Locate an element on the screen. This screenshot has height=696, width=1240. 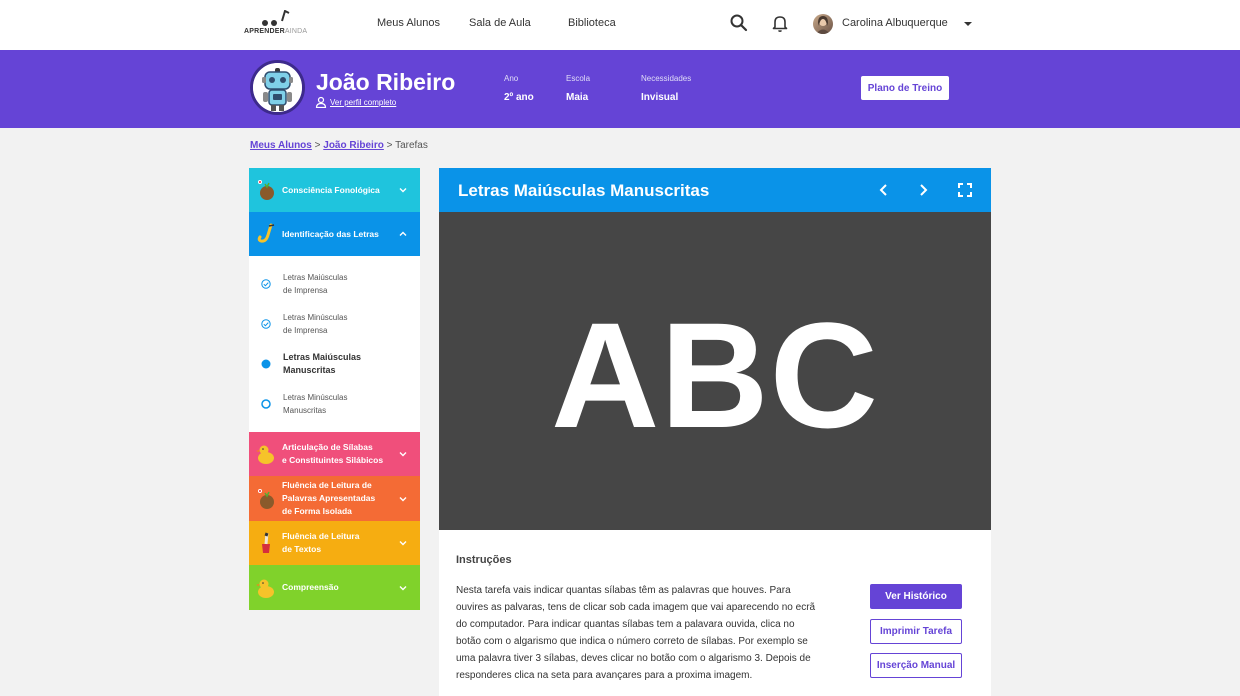
robot-avatar-icon is located at coordinates (277, 87).